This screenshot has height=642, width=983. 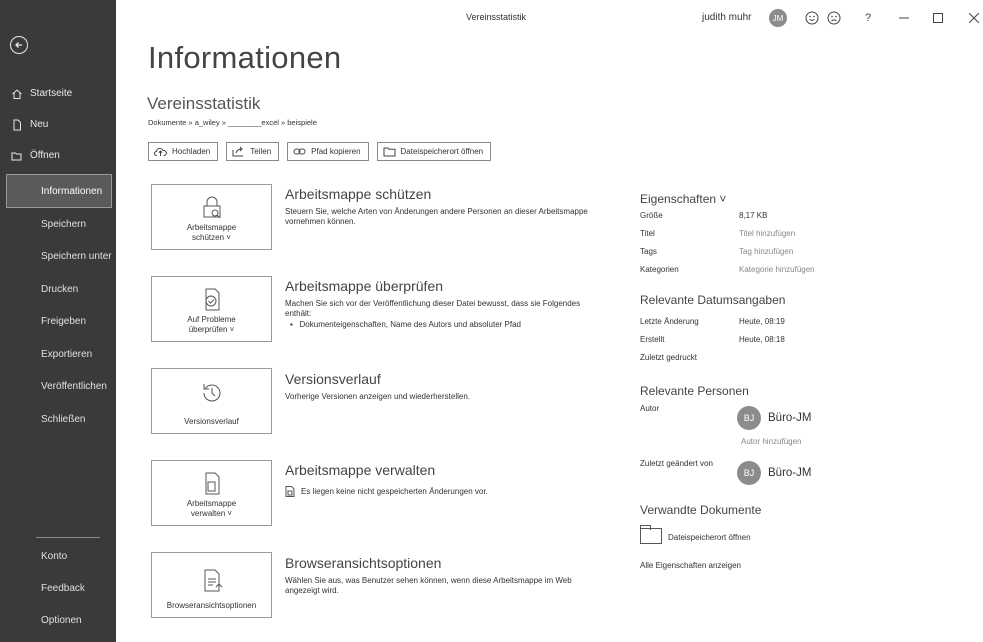 I want to click on cloud-upload-icon, so click(x=160, y=151).